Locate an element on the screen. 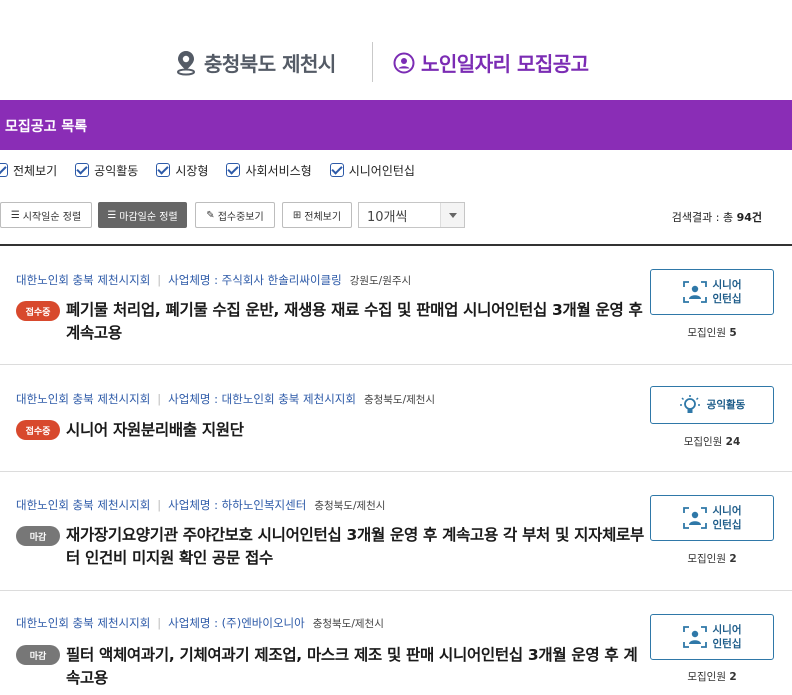  sort-deadline-button: ☰ 마감일순 정렬 is located at coordinates (142, 215).